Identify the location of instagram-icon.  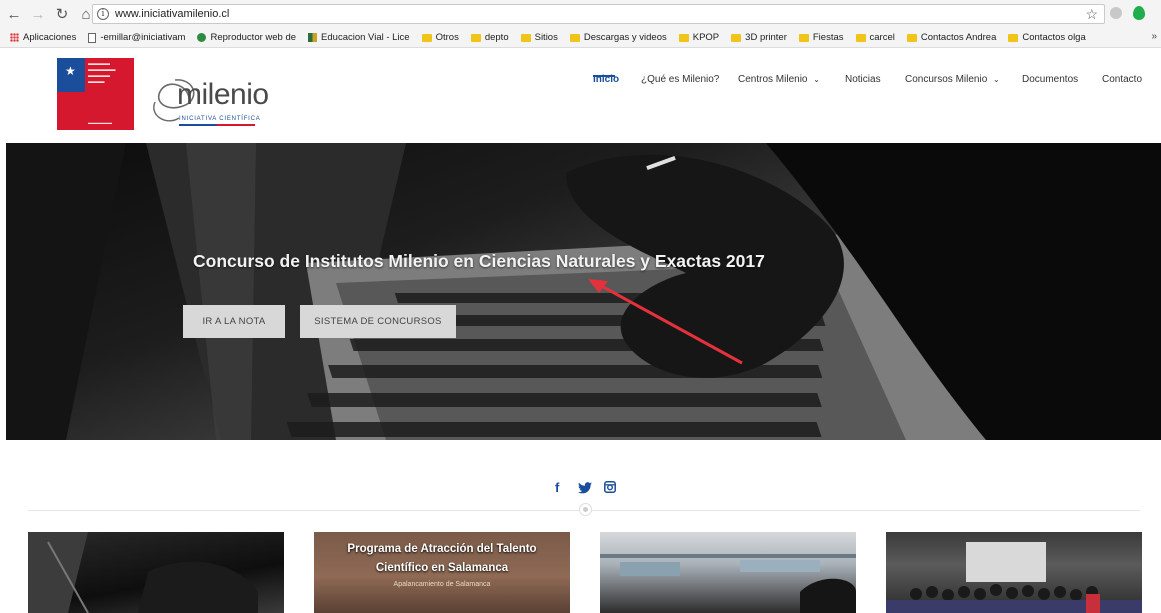
(610, 487).